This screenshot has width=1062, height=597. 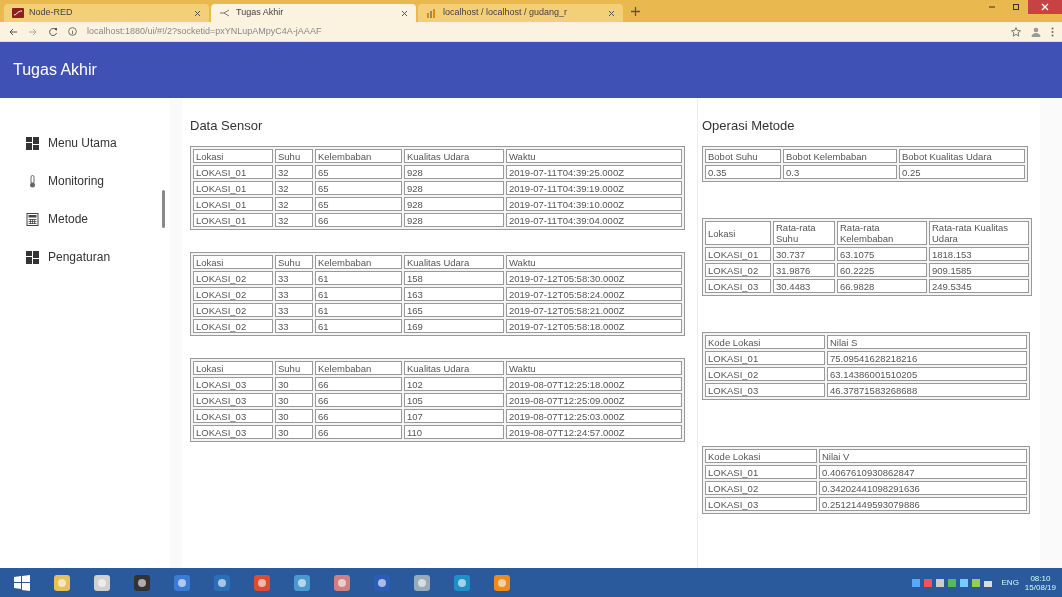 I want to click on language-indicator: ENG, so click(x=1010, y=582).